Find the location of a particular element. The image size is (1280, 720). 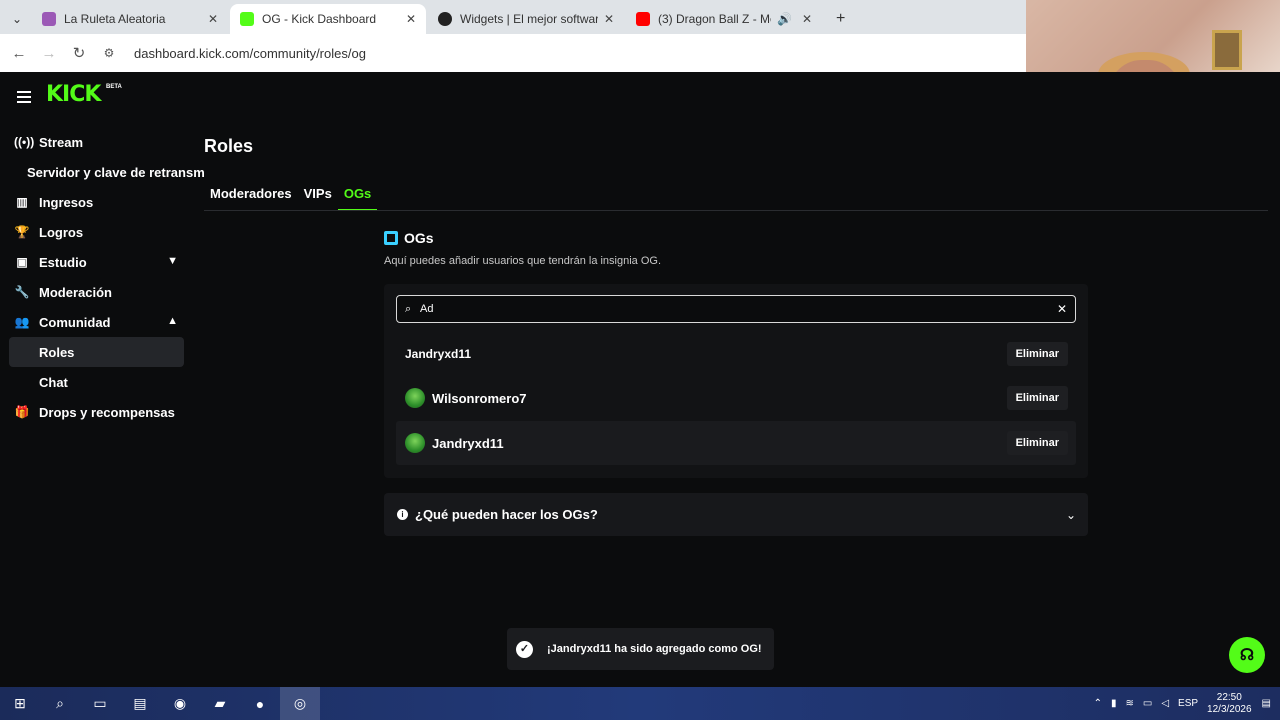

back-arrow-icon: ← is located at coordinates (19, 53).